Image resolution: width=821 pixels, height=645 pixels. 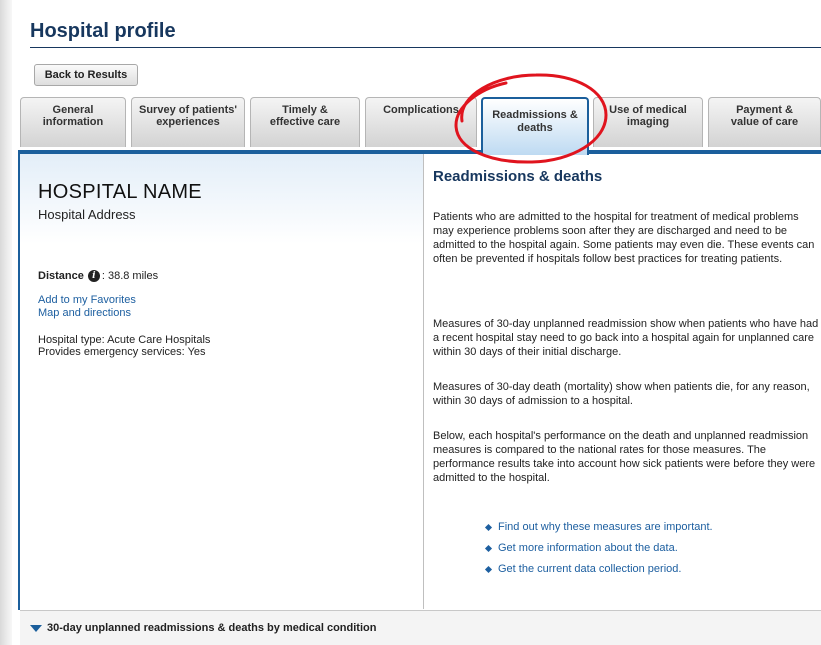 What do you see at coordinates (764, 122) in the screenshot?
I see `tab-payment-value-of-care: Payment & value of care` at bounding box center [764, 122].